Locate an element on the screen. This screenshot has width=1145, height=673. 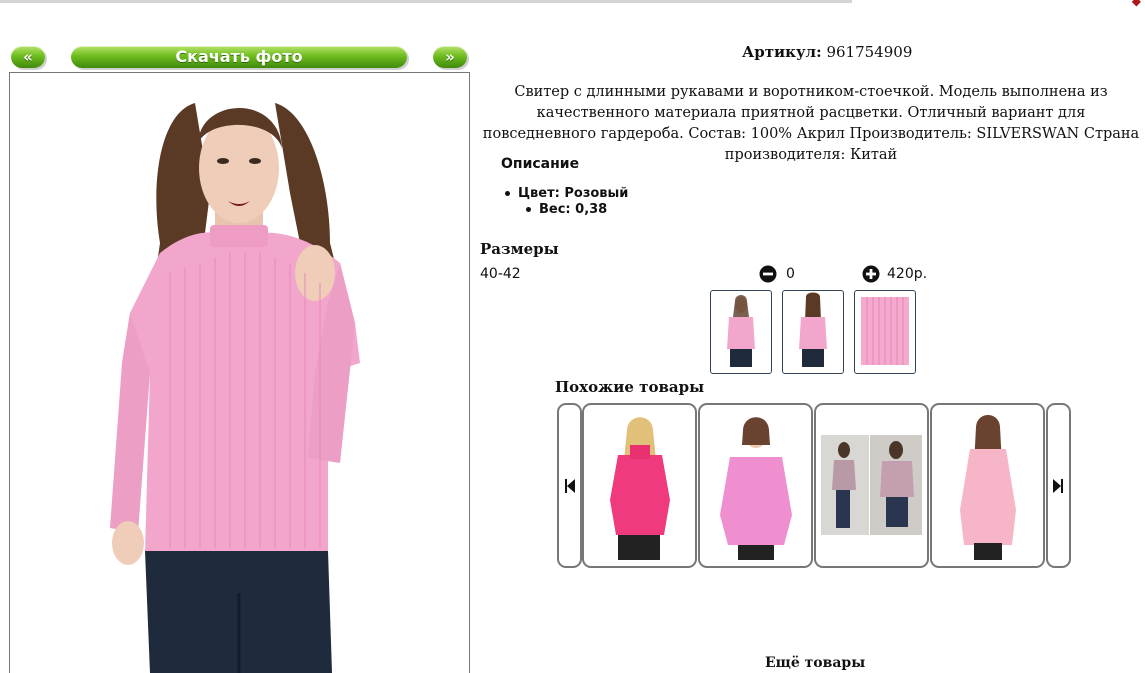
thumbnail-fabric-image is located at coordinates (885, 331).